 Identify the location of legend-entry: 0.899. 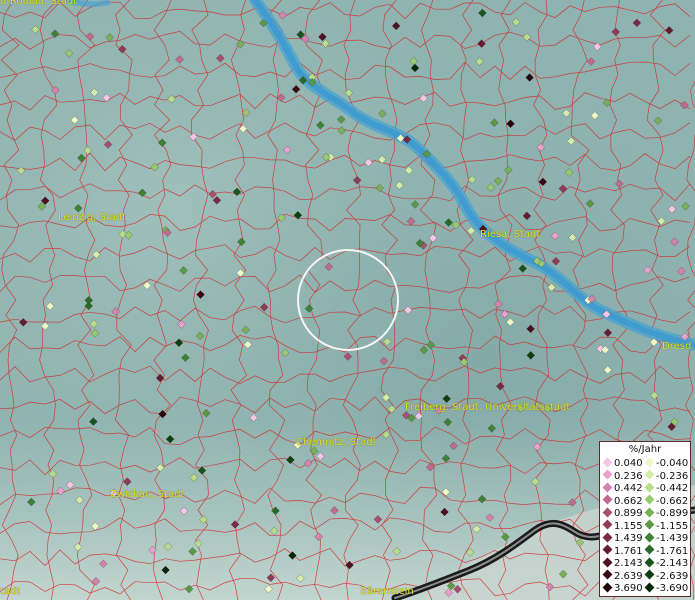
(622, 513).